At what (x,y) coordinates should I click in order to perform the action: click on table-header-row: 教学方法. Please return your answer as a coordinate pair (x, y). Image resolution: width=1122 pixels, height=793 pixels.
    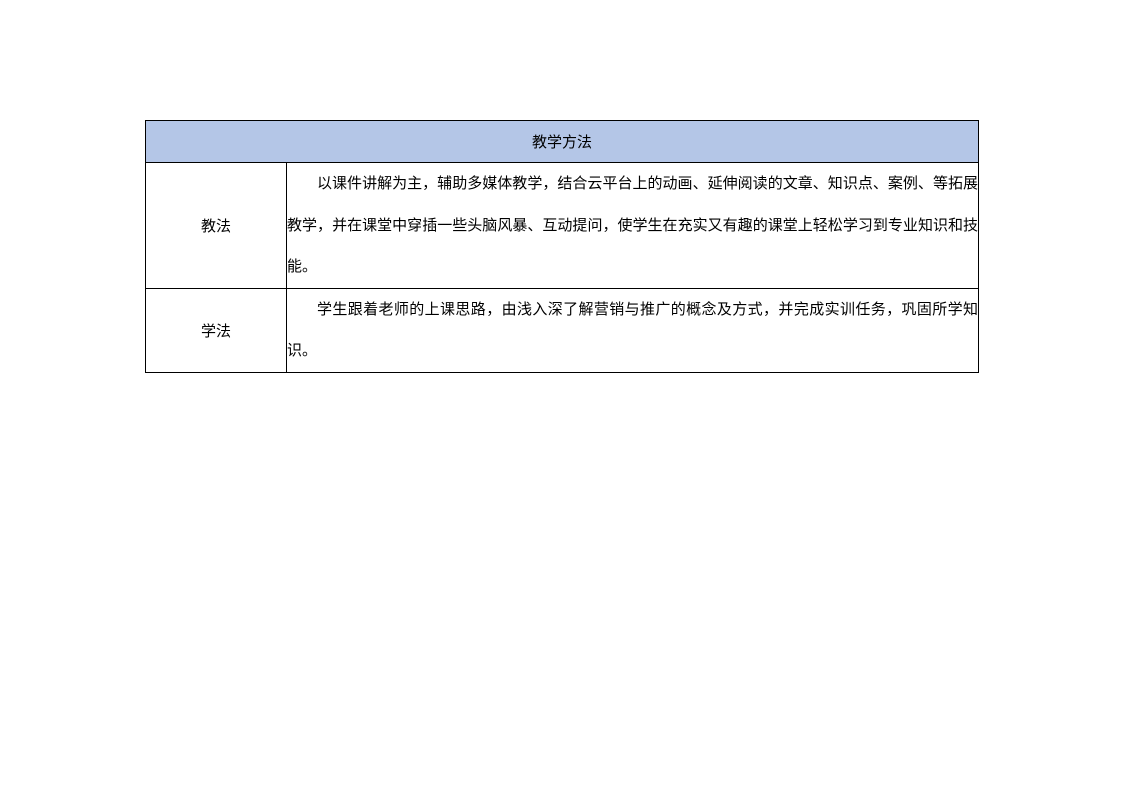
    Looking at the image, I should click on (562, 141).